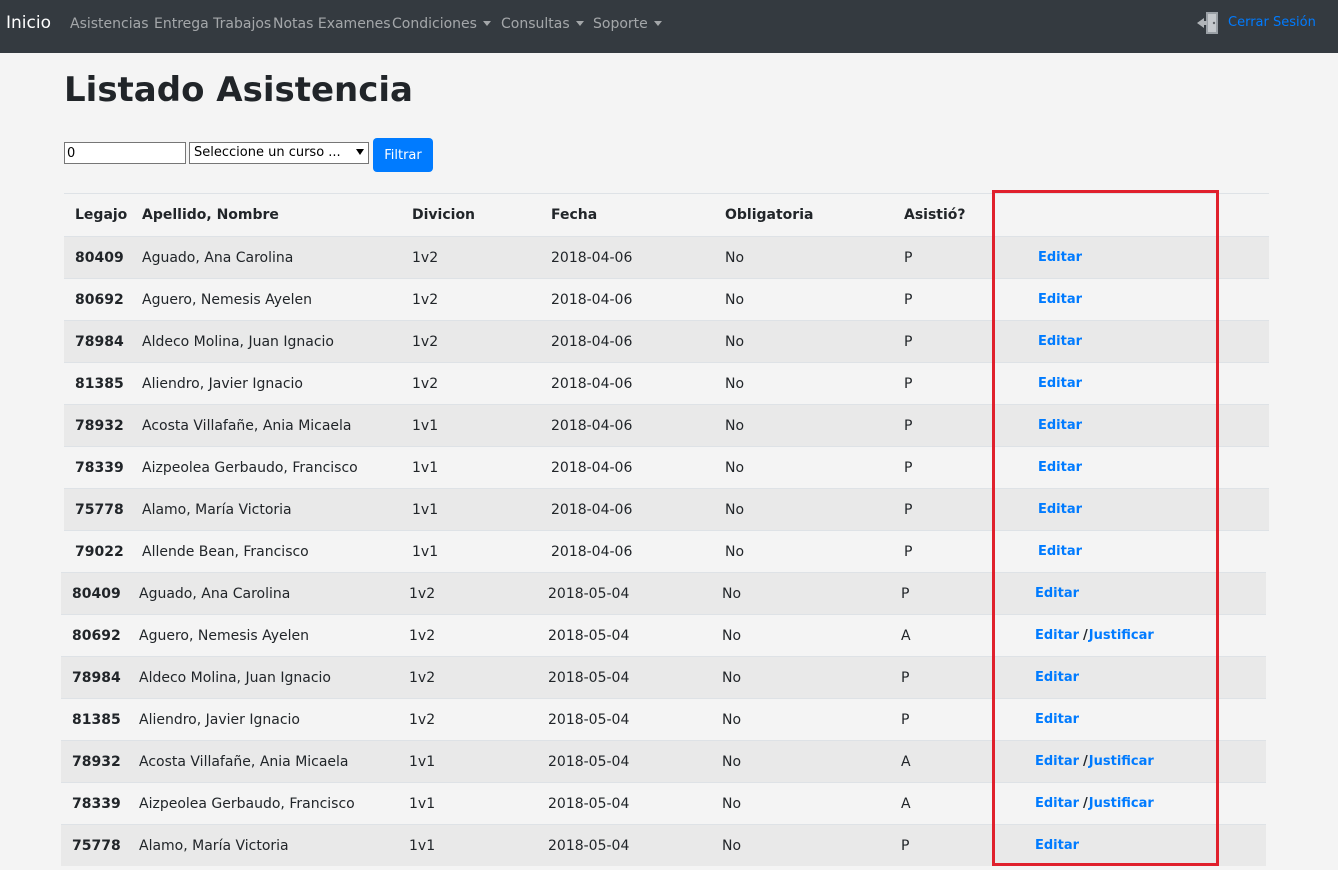  Describe the element at coordinates (535, 24) in the screenshot. I see `nav-consultas-label: Consultas` at that location.